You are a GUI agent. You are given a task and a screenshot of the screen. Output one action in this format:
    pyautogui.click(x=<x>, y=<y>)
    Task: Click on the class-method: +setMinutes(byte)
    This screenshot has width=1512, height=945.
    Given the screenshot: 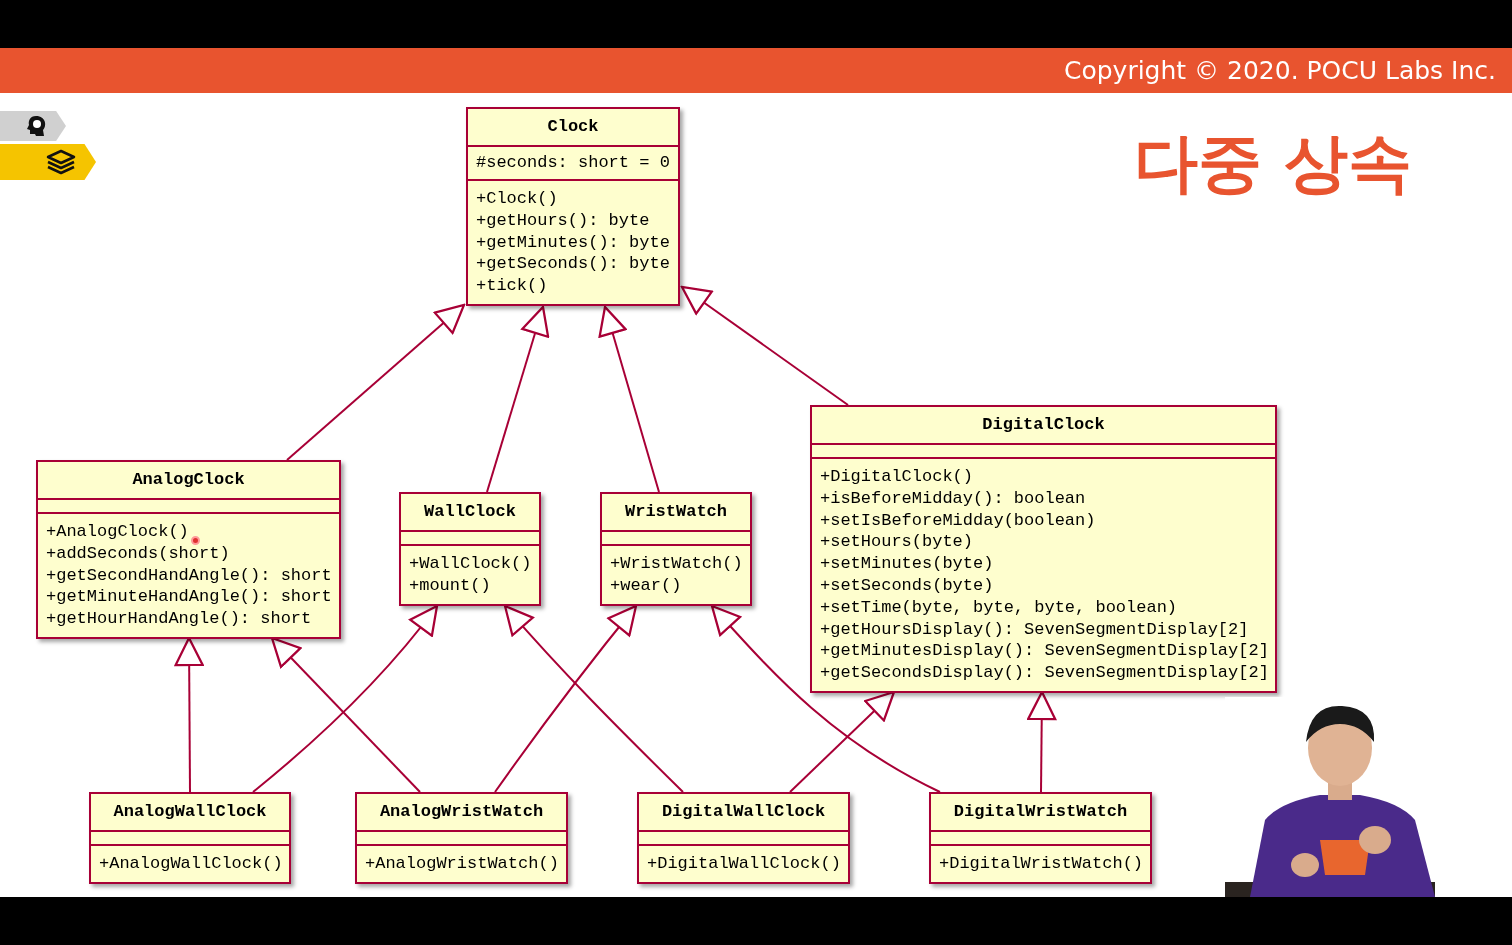 What is the action you would take?
    pyautogui.click(x=907, y=564)
    